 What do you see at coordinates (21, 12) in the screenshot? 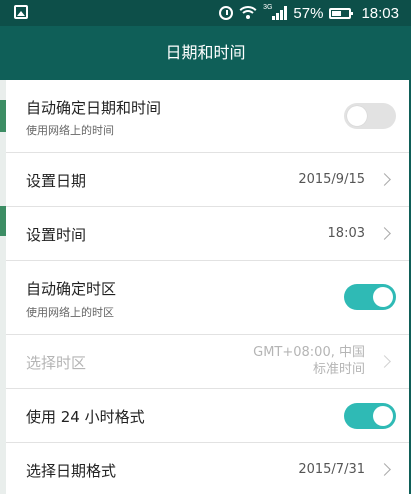
I see `image-notification-icon` at bounding box center [21, 12].